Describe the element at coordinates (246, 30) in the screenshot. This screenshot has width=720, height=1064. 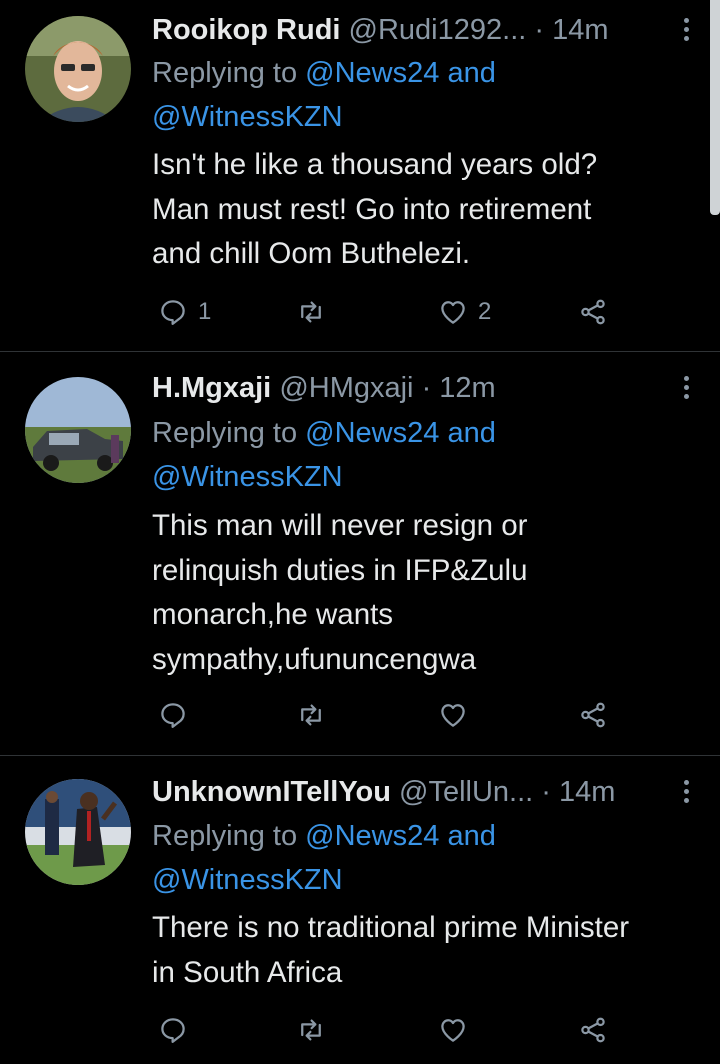
I see `author-name: Rooikop Rudi` at that location.